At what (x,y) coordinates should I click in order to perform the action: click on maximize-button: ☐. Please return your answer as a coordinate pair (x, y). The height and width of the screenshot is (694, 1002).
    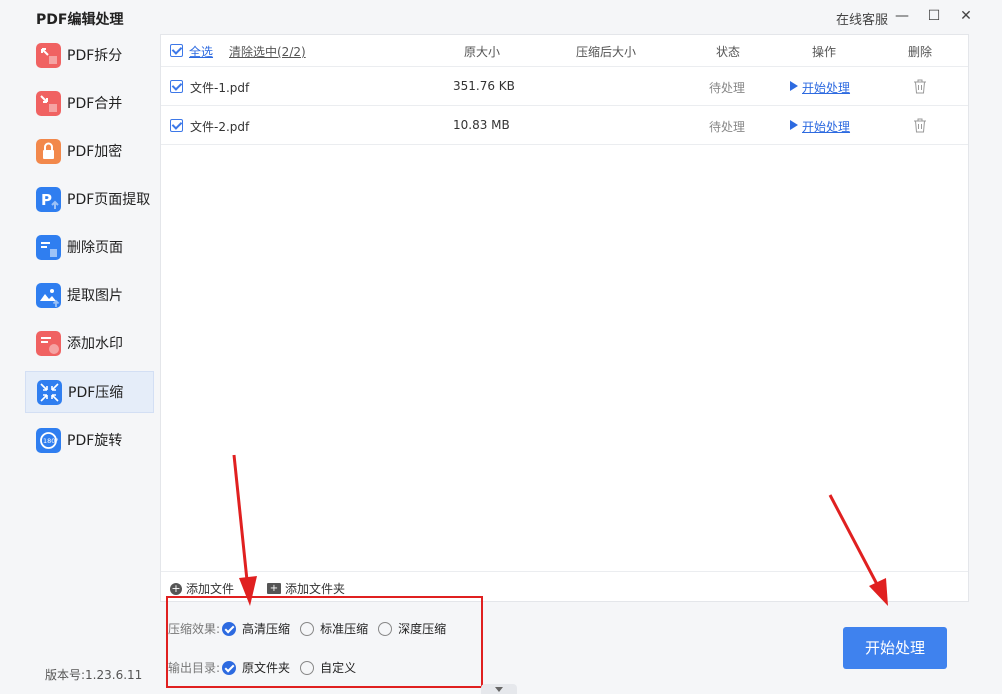
    Looking at the image, I should click on (934, 16).